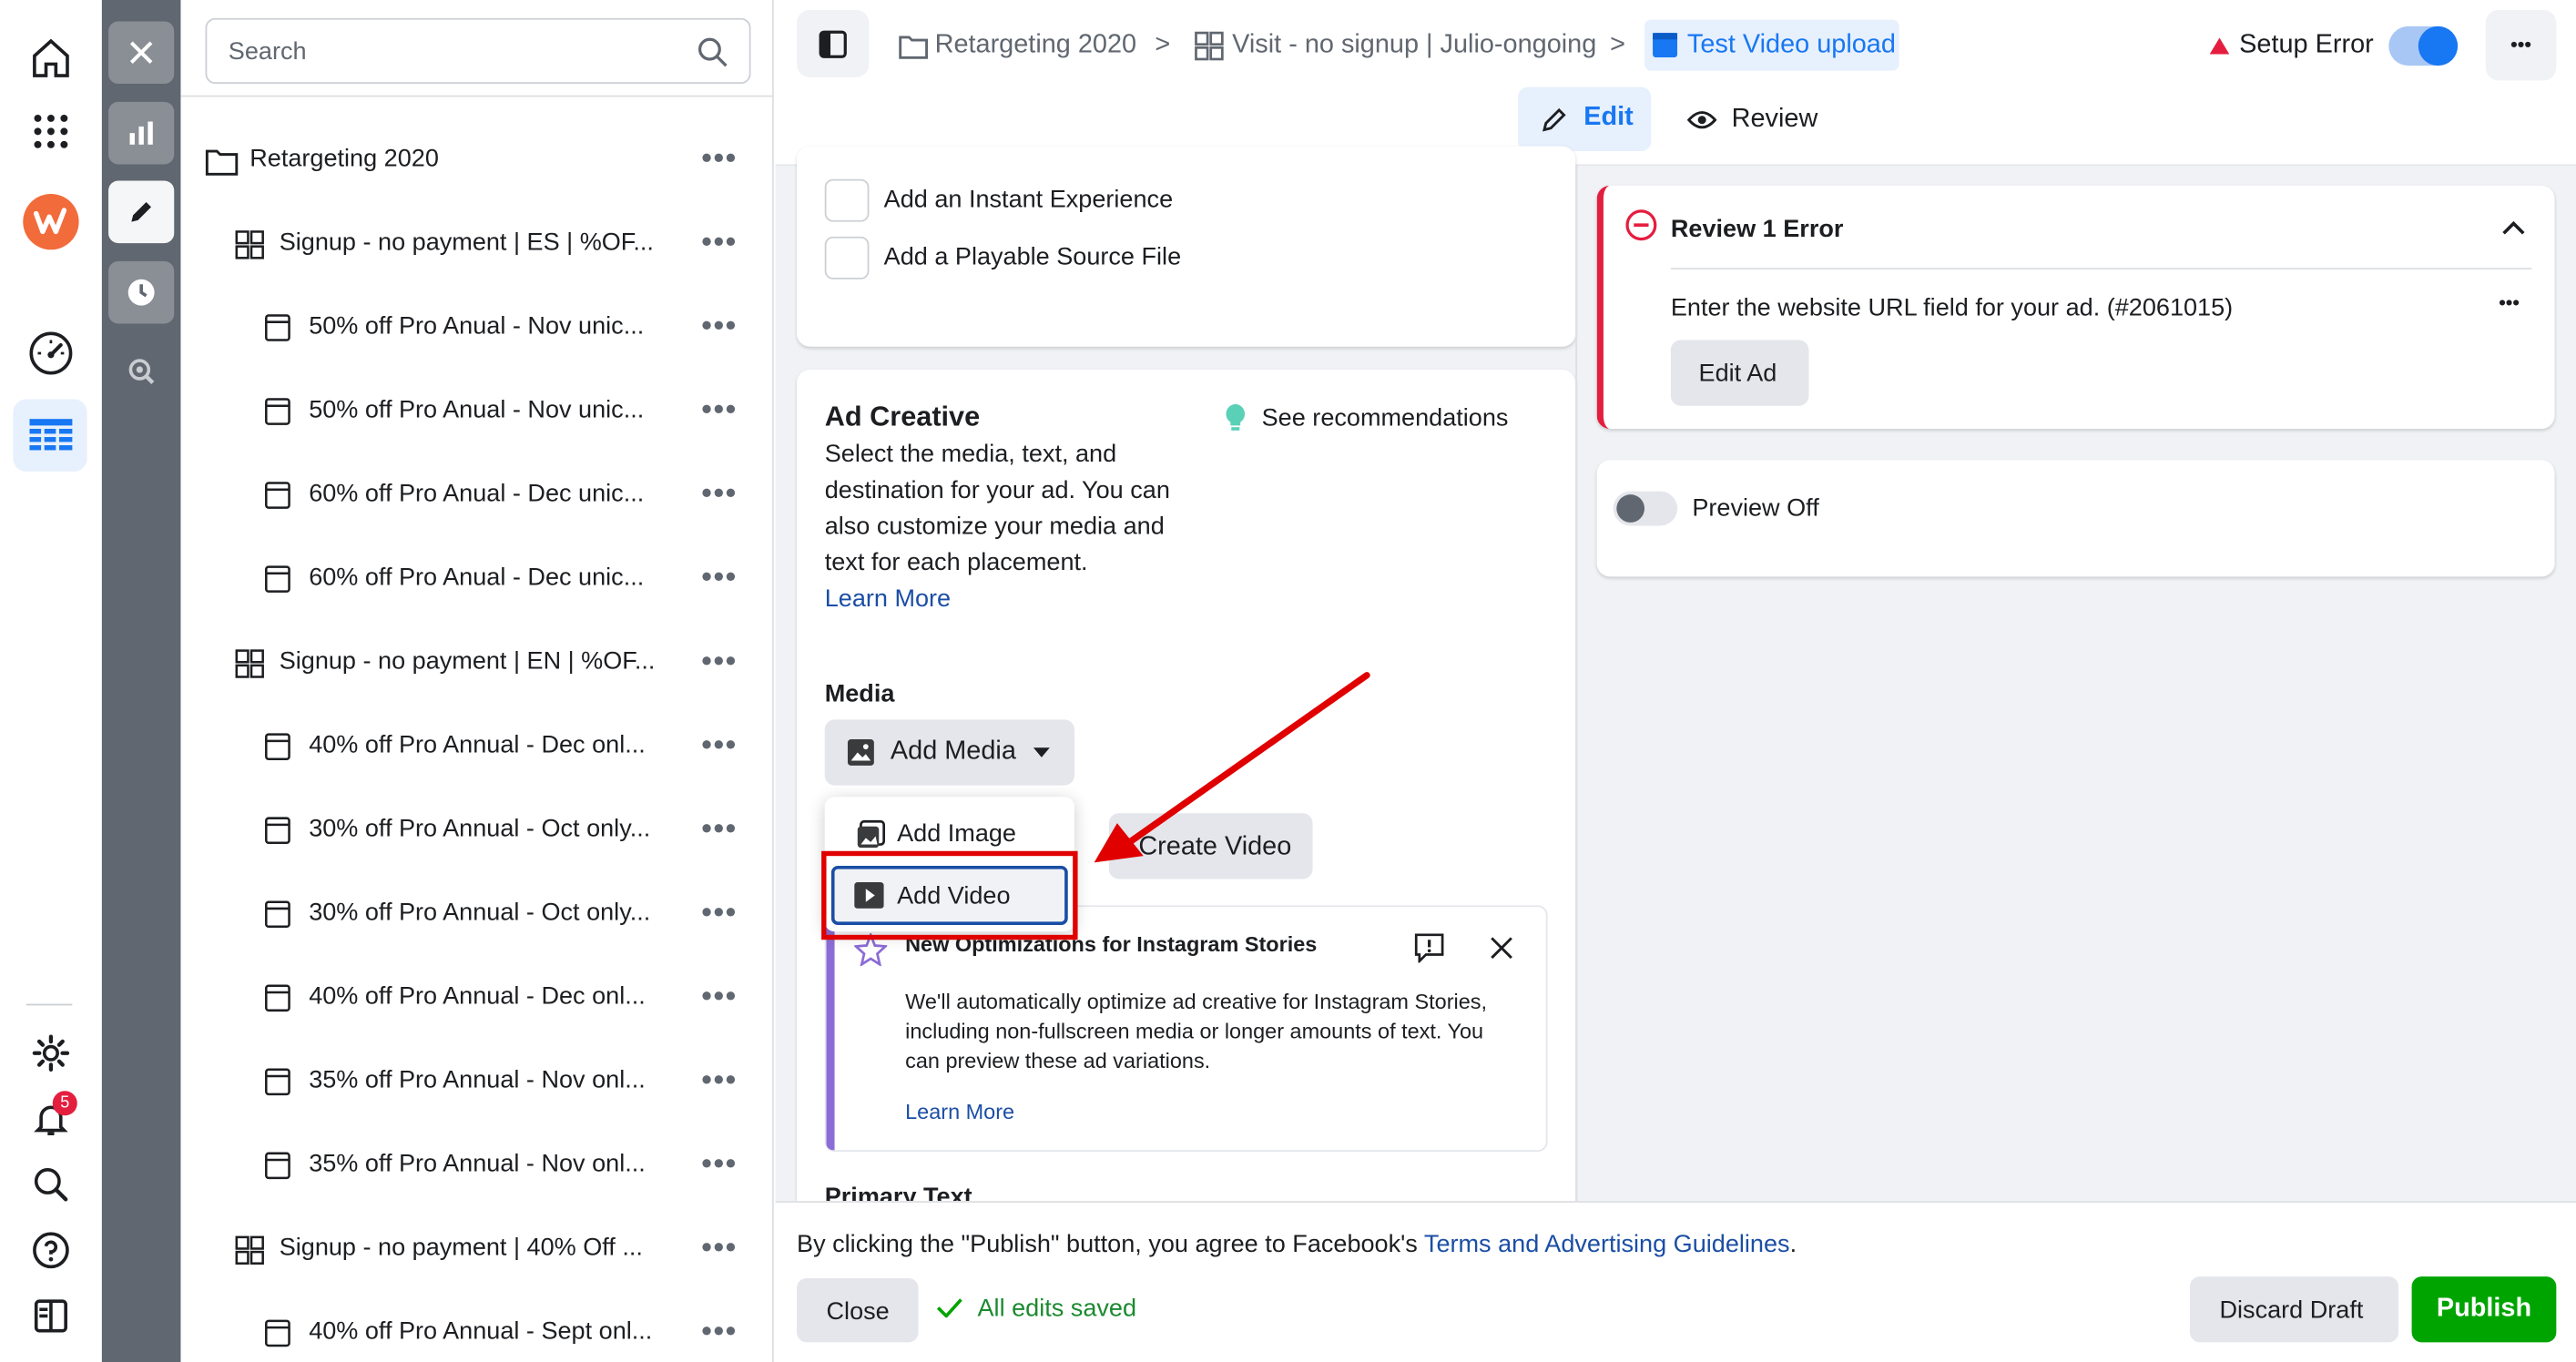 The image size is (2576, 1362). Describe the element at coordinates (476, 1249) in the screenshot. I see `tree-adset-row: Signup - no payment | 40% Off ... •••` at that location.